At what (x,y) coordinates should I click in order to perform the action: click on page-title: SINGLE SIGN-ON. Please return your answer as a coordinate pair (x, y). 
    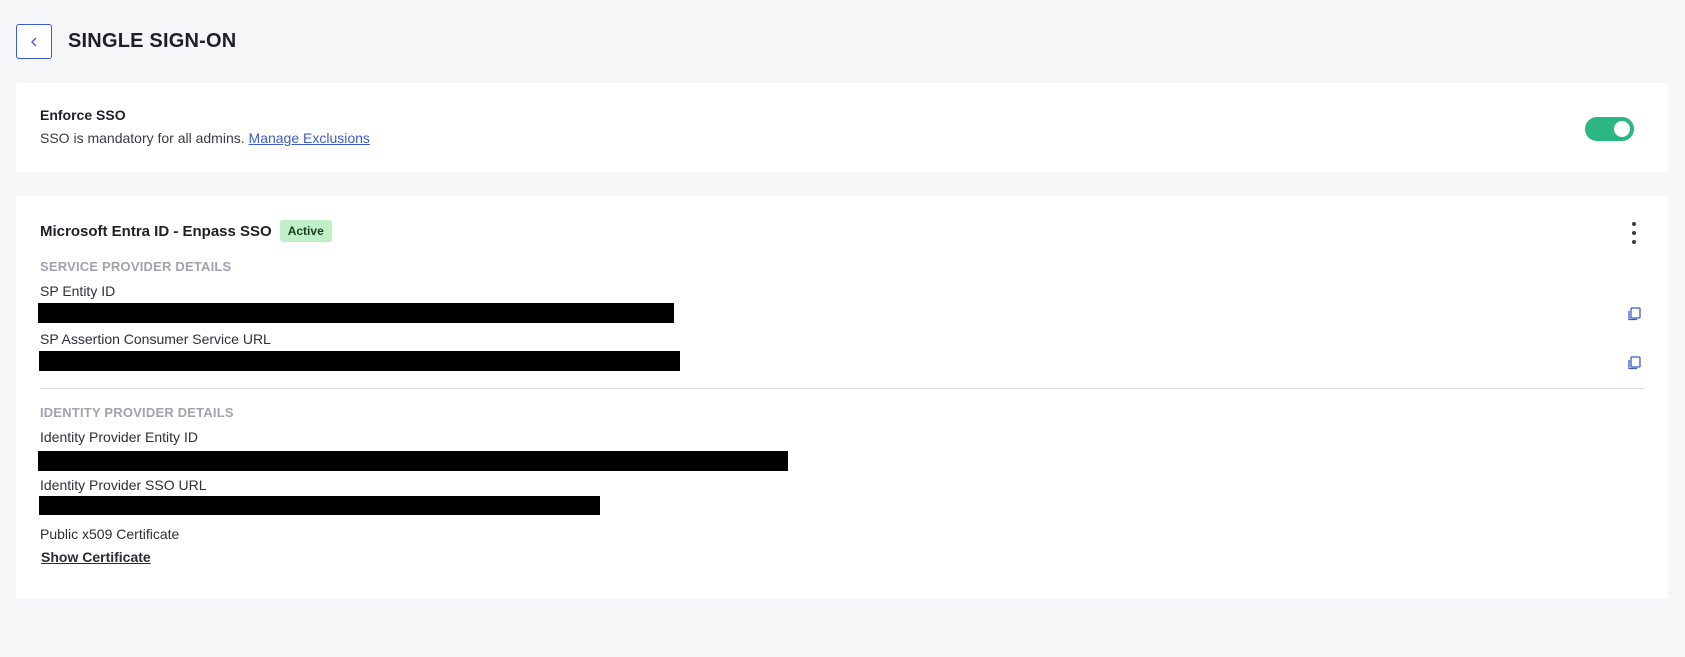
    Looking at the image, I should click on (152, 41).